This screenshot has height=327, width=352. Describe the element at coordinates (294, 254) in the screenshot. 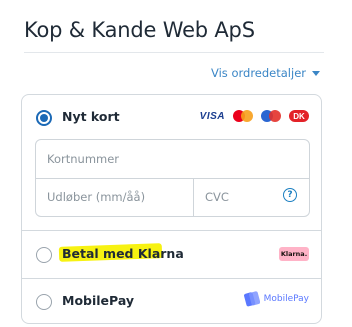

I see `klarna-logo-icon: Klarna.` at that location.